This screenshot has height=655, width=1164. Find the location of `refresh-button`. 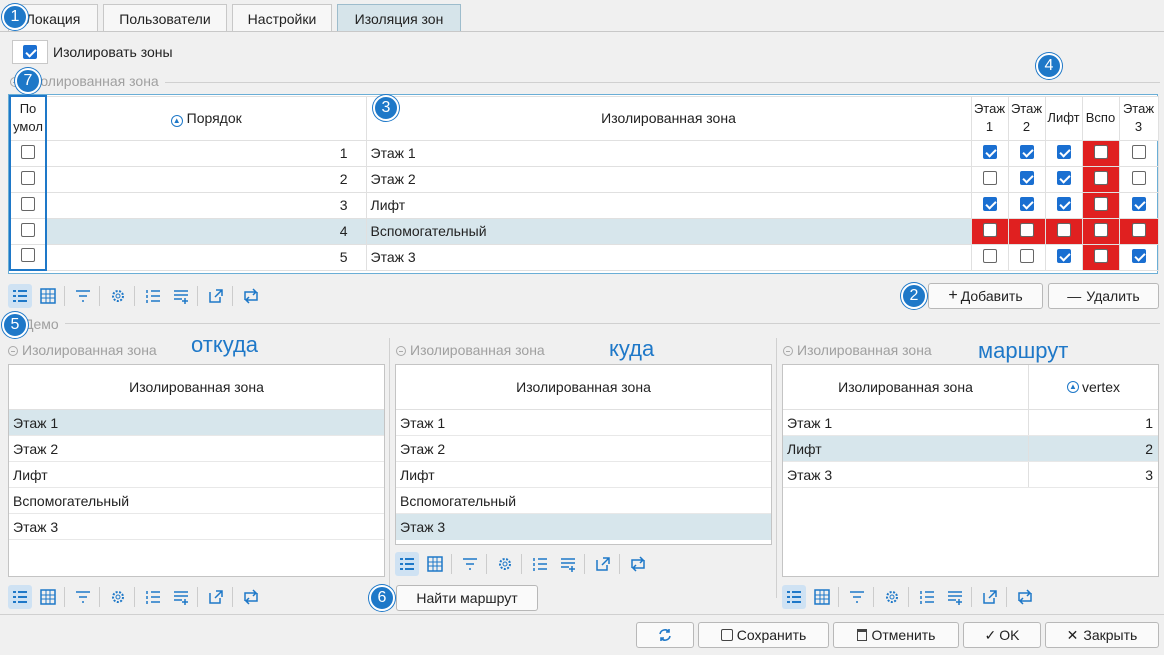

refresh-button is located at coordinates (665, 635).